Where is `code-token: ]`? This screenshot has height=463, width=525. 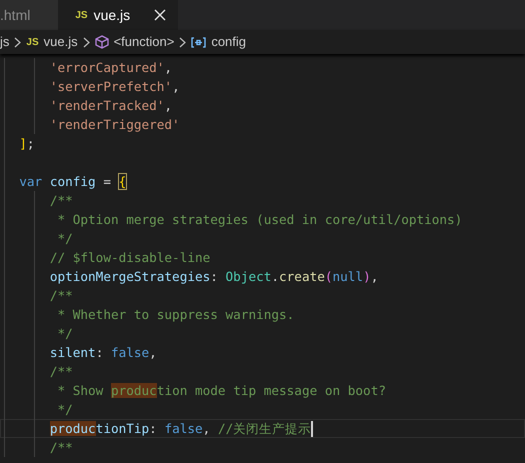 code-token: ] is located at coordinates (23, 143).